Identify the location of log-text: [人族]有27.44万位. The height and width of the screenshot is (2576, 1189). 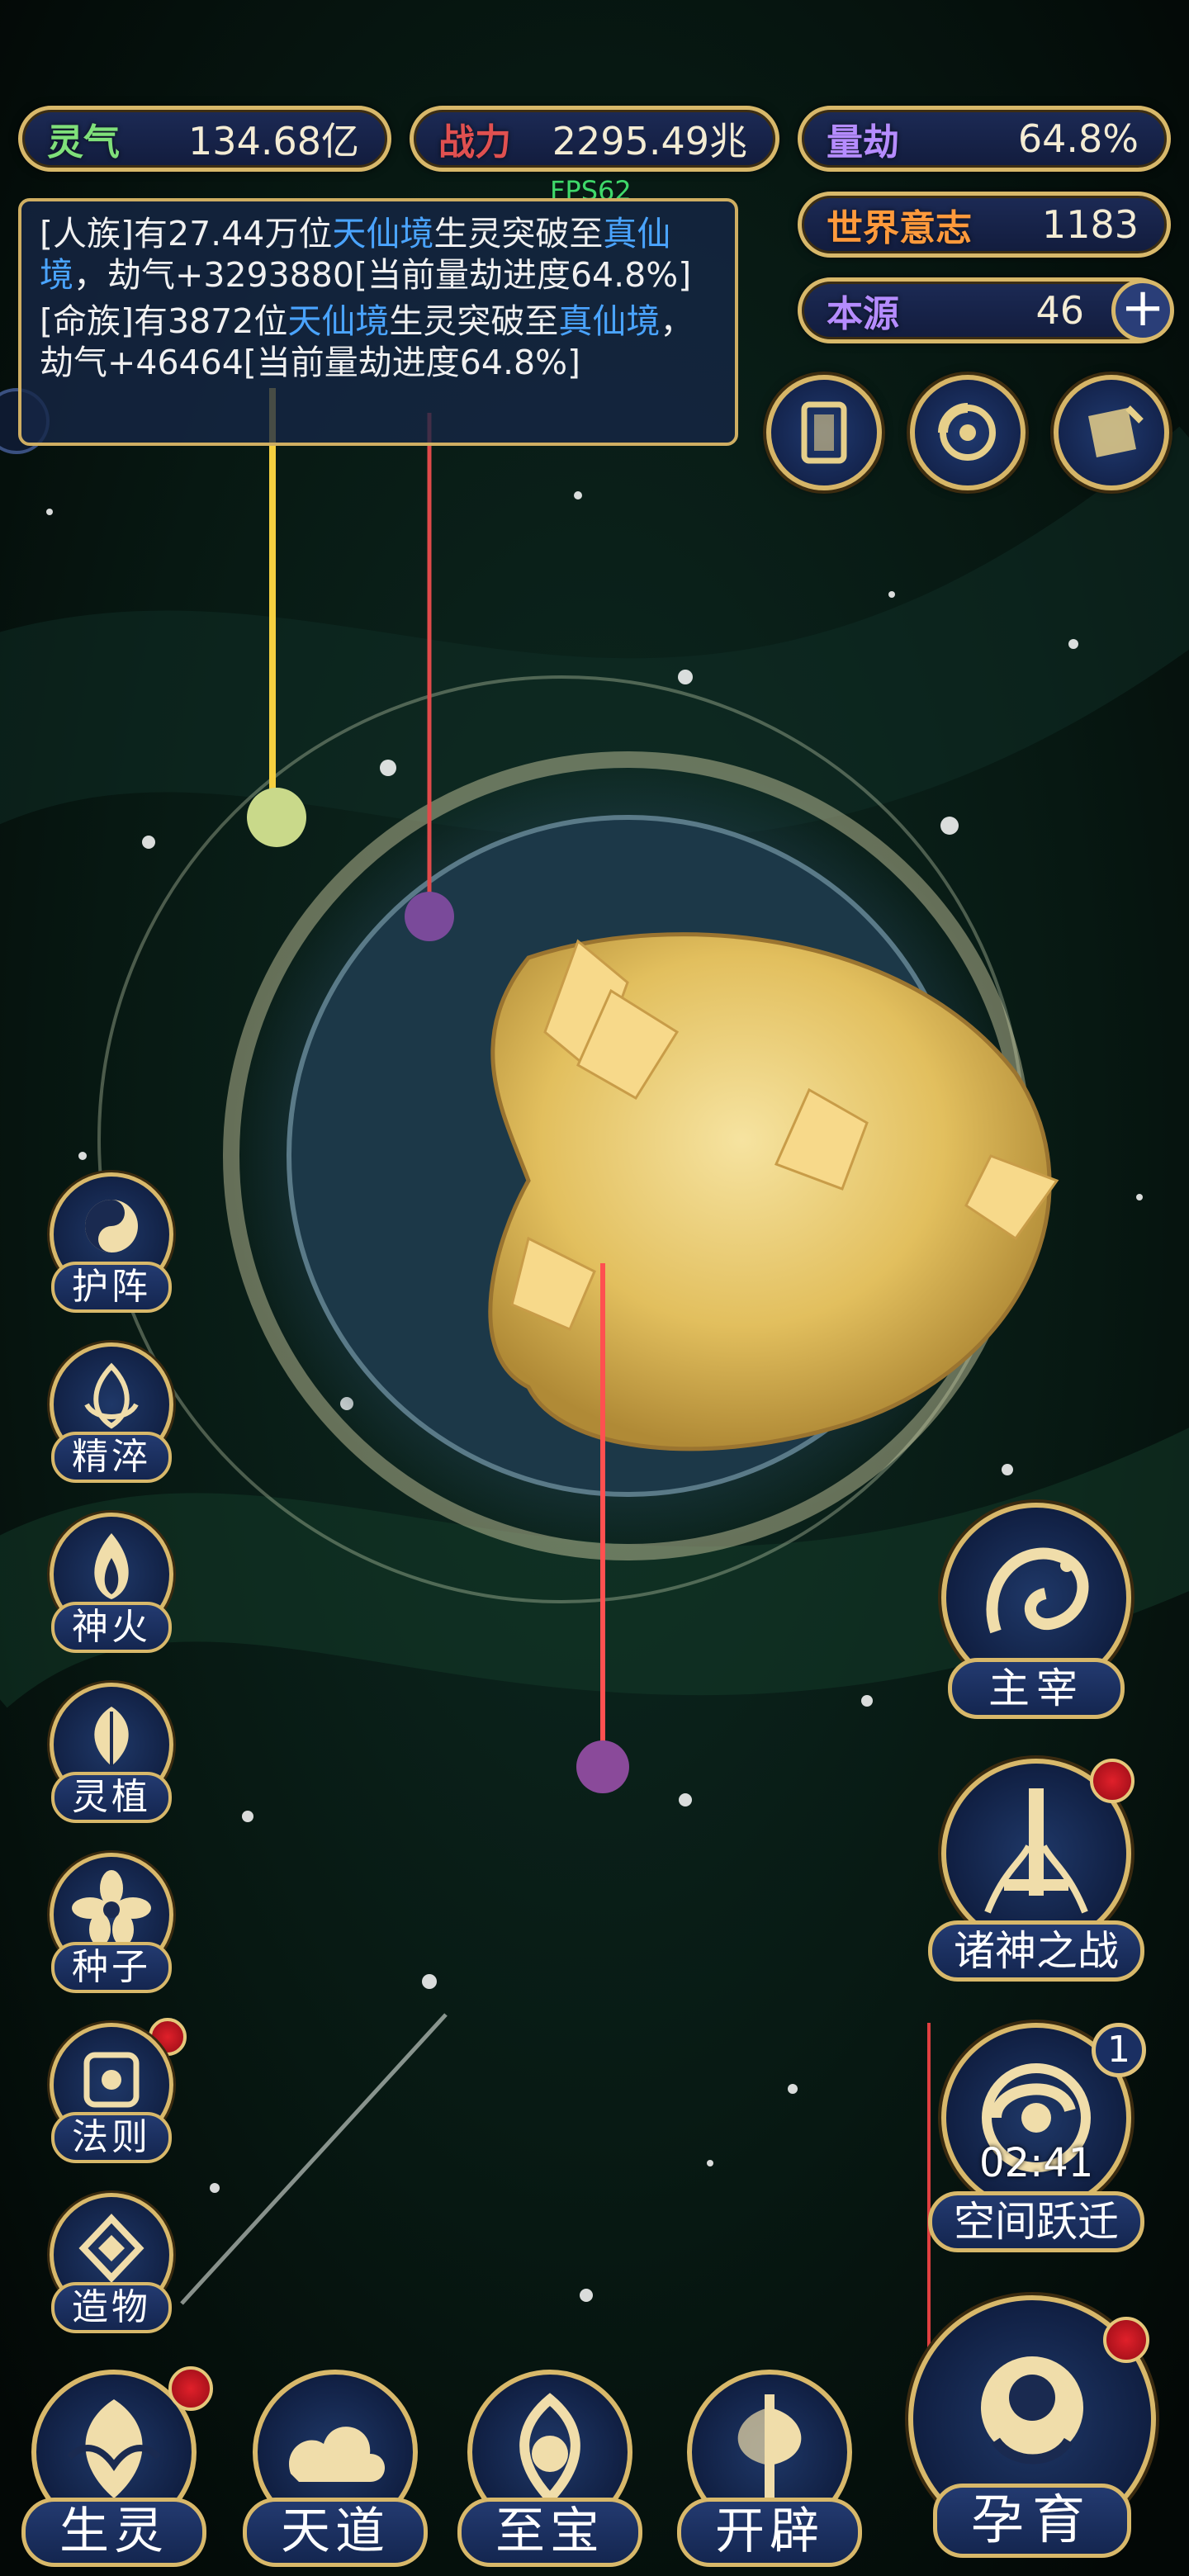
(186, 233).